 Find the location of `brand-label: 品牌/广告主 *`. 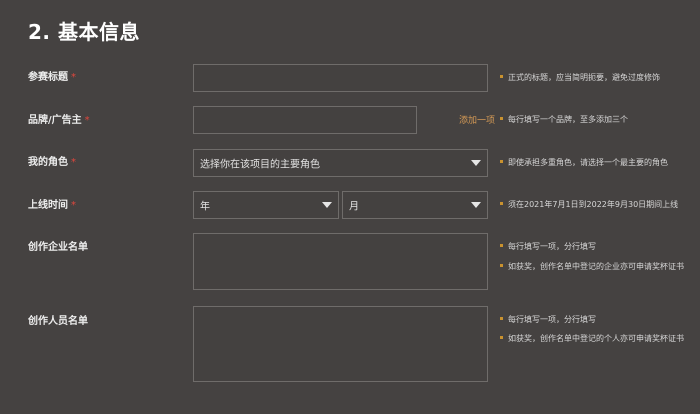

brand-label: 品牌/广告主 * is located at coordinates (59, 121).